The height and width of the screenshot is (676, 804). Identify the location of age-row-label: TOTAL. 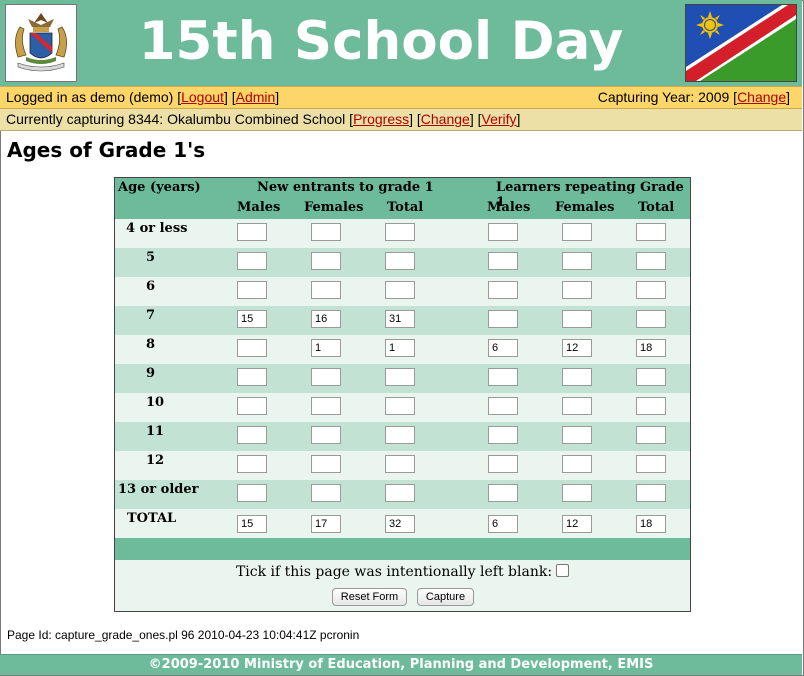
(152, 518).